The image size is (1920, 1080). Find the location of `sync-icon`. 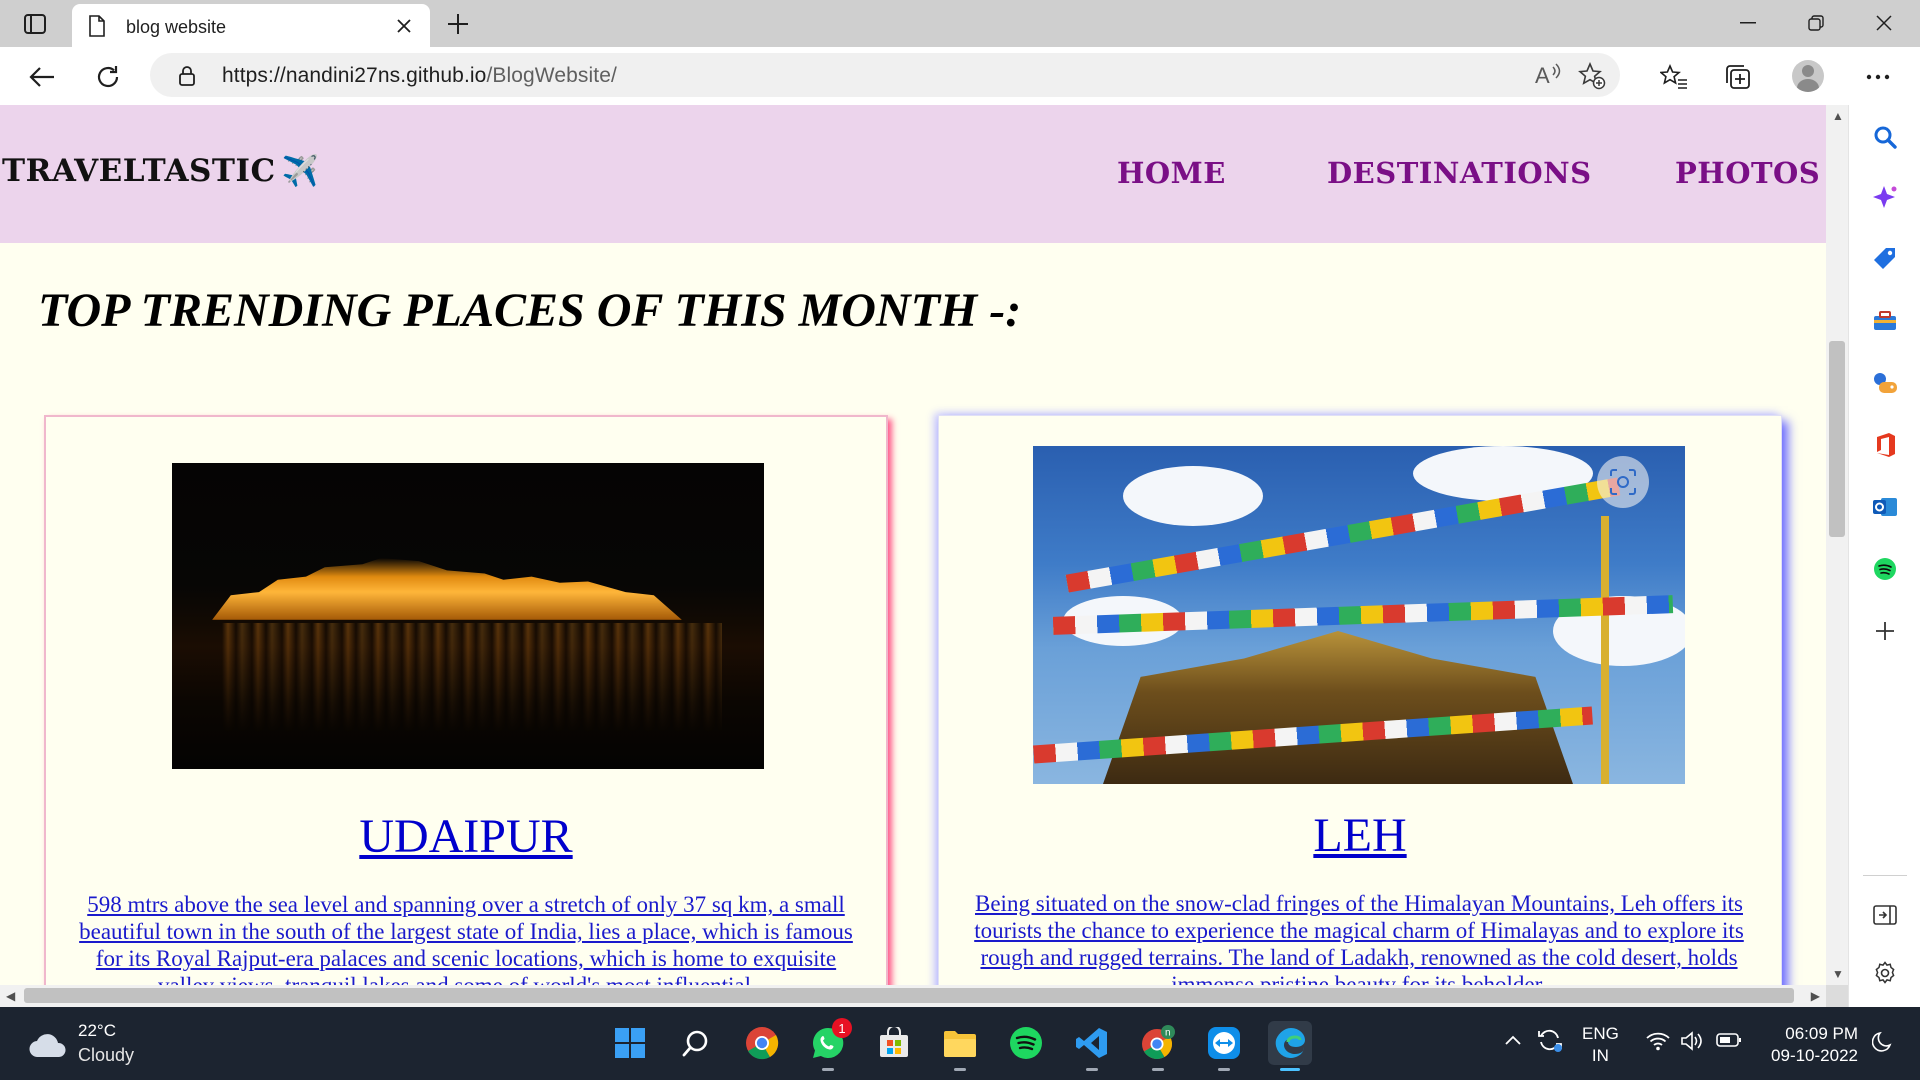

sync-icon is located at coordinates (1550, 1040).